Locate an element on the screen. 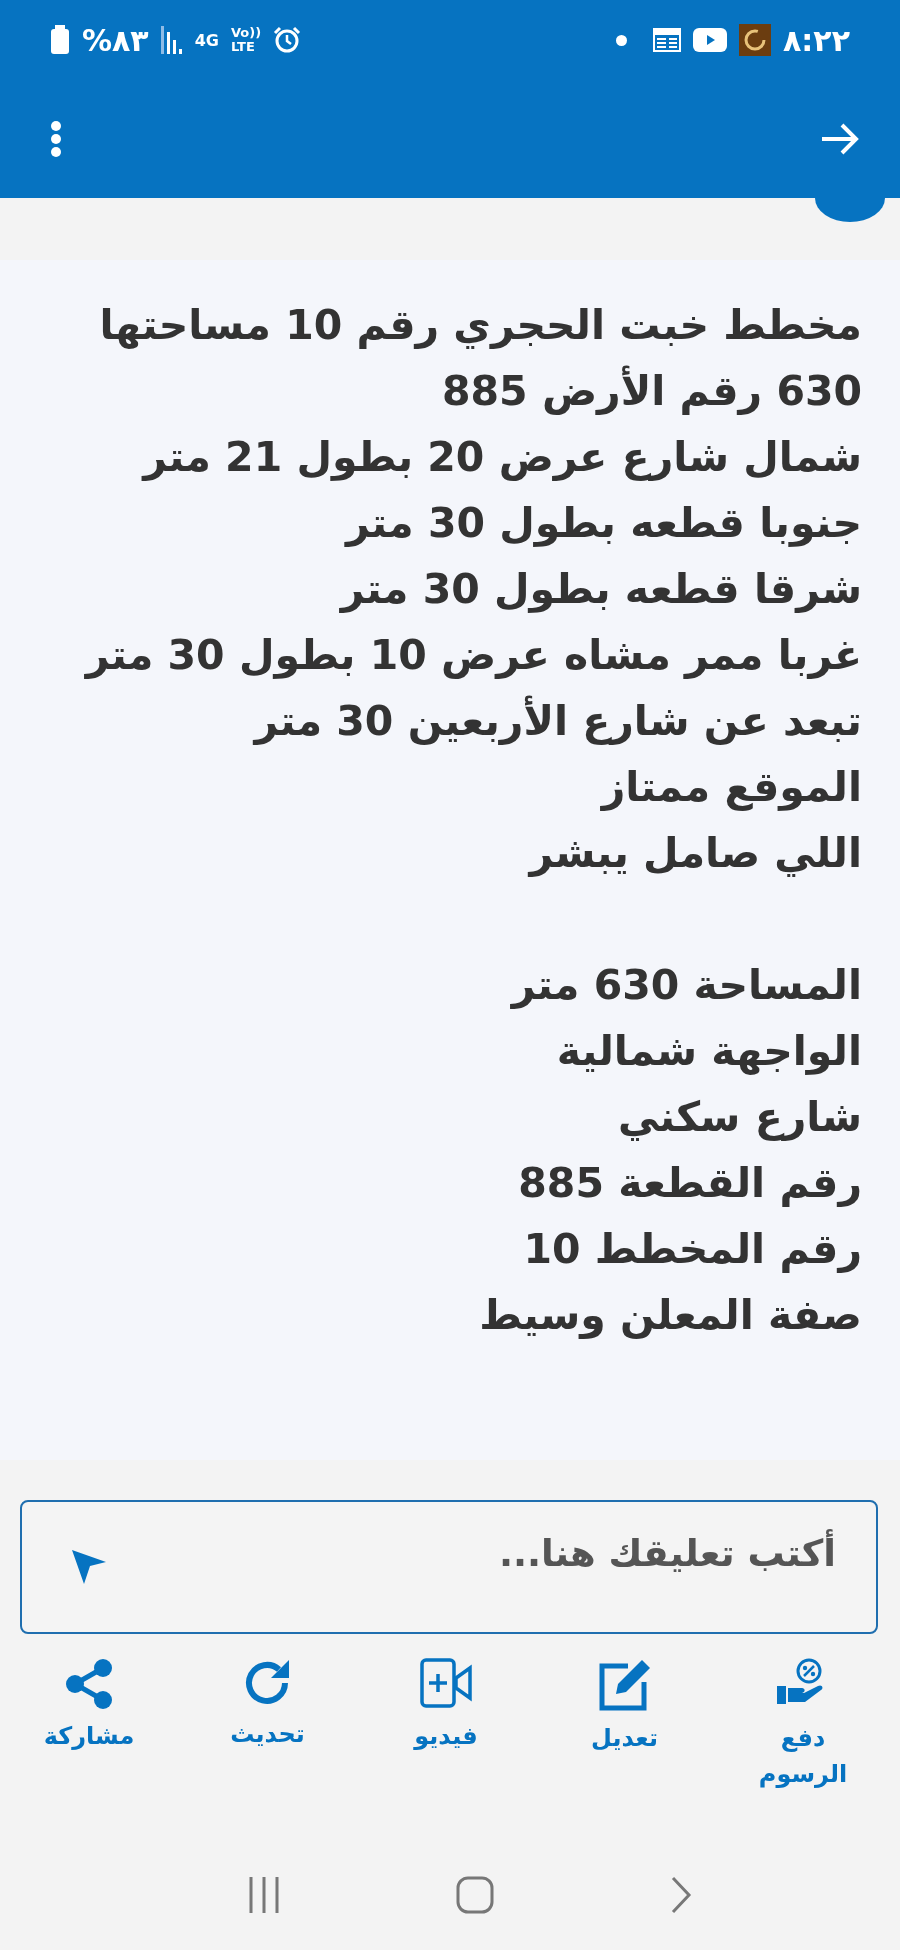 The width and height of the screenshot is (900, 1950). description-line: جنوبا قطعه بطول 30 متر is located at coordinates (602, 523).